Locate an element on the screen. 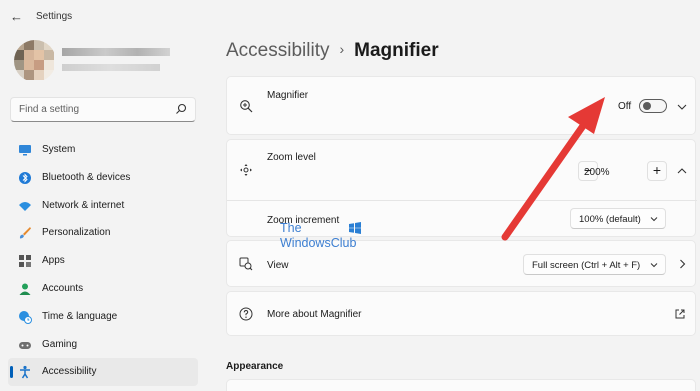 The image size is (700, 391). magnifier-label: Magnifier is located at coordinates (288, 95).